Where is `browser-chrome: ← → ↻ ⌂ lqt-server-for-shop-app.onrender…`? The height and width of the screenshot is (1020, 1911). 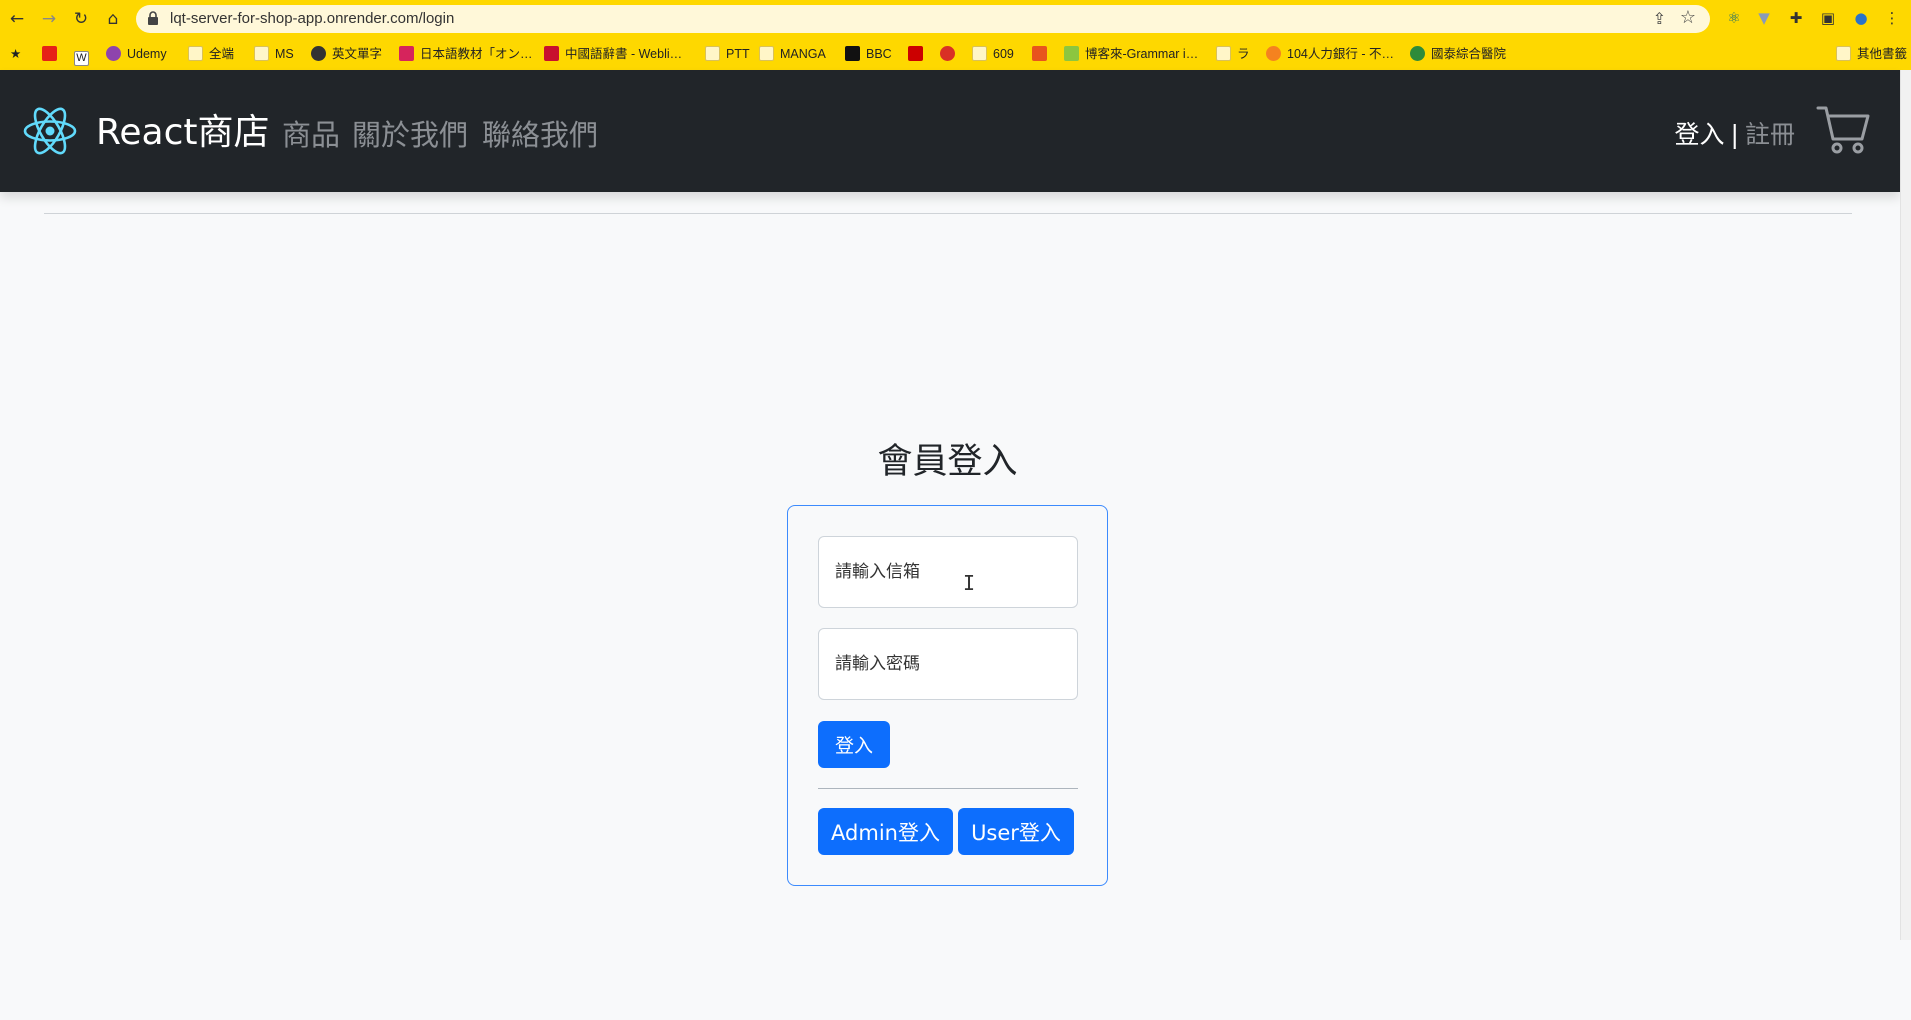 browser-chrome: ← → ↻ ⌂ lqt-server-for-shop-app.onrender… is located at coordinates (955, 35).